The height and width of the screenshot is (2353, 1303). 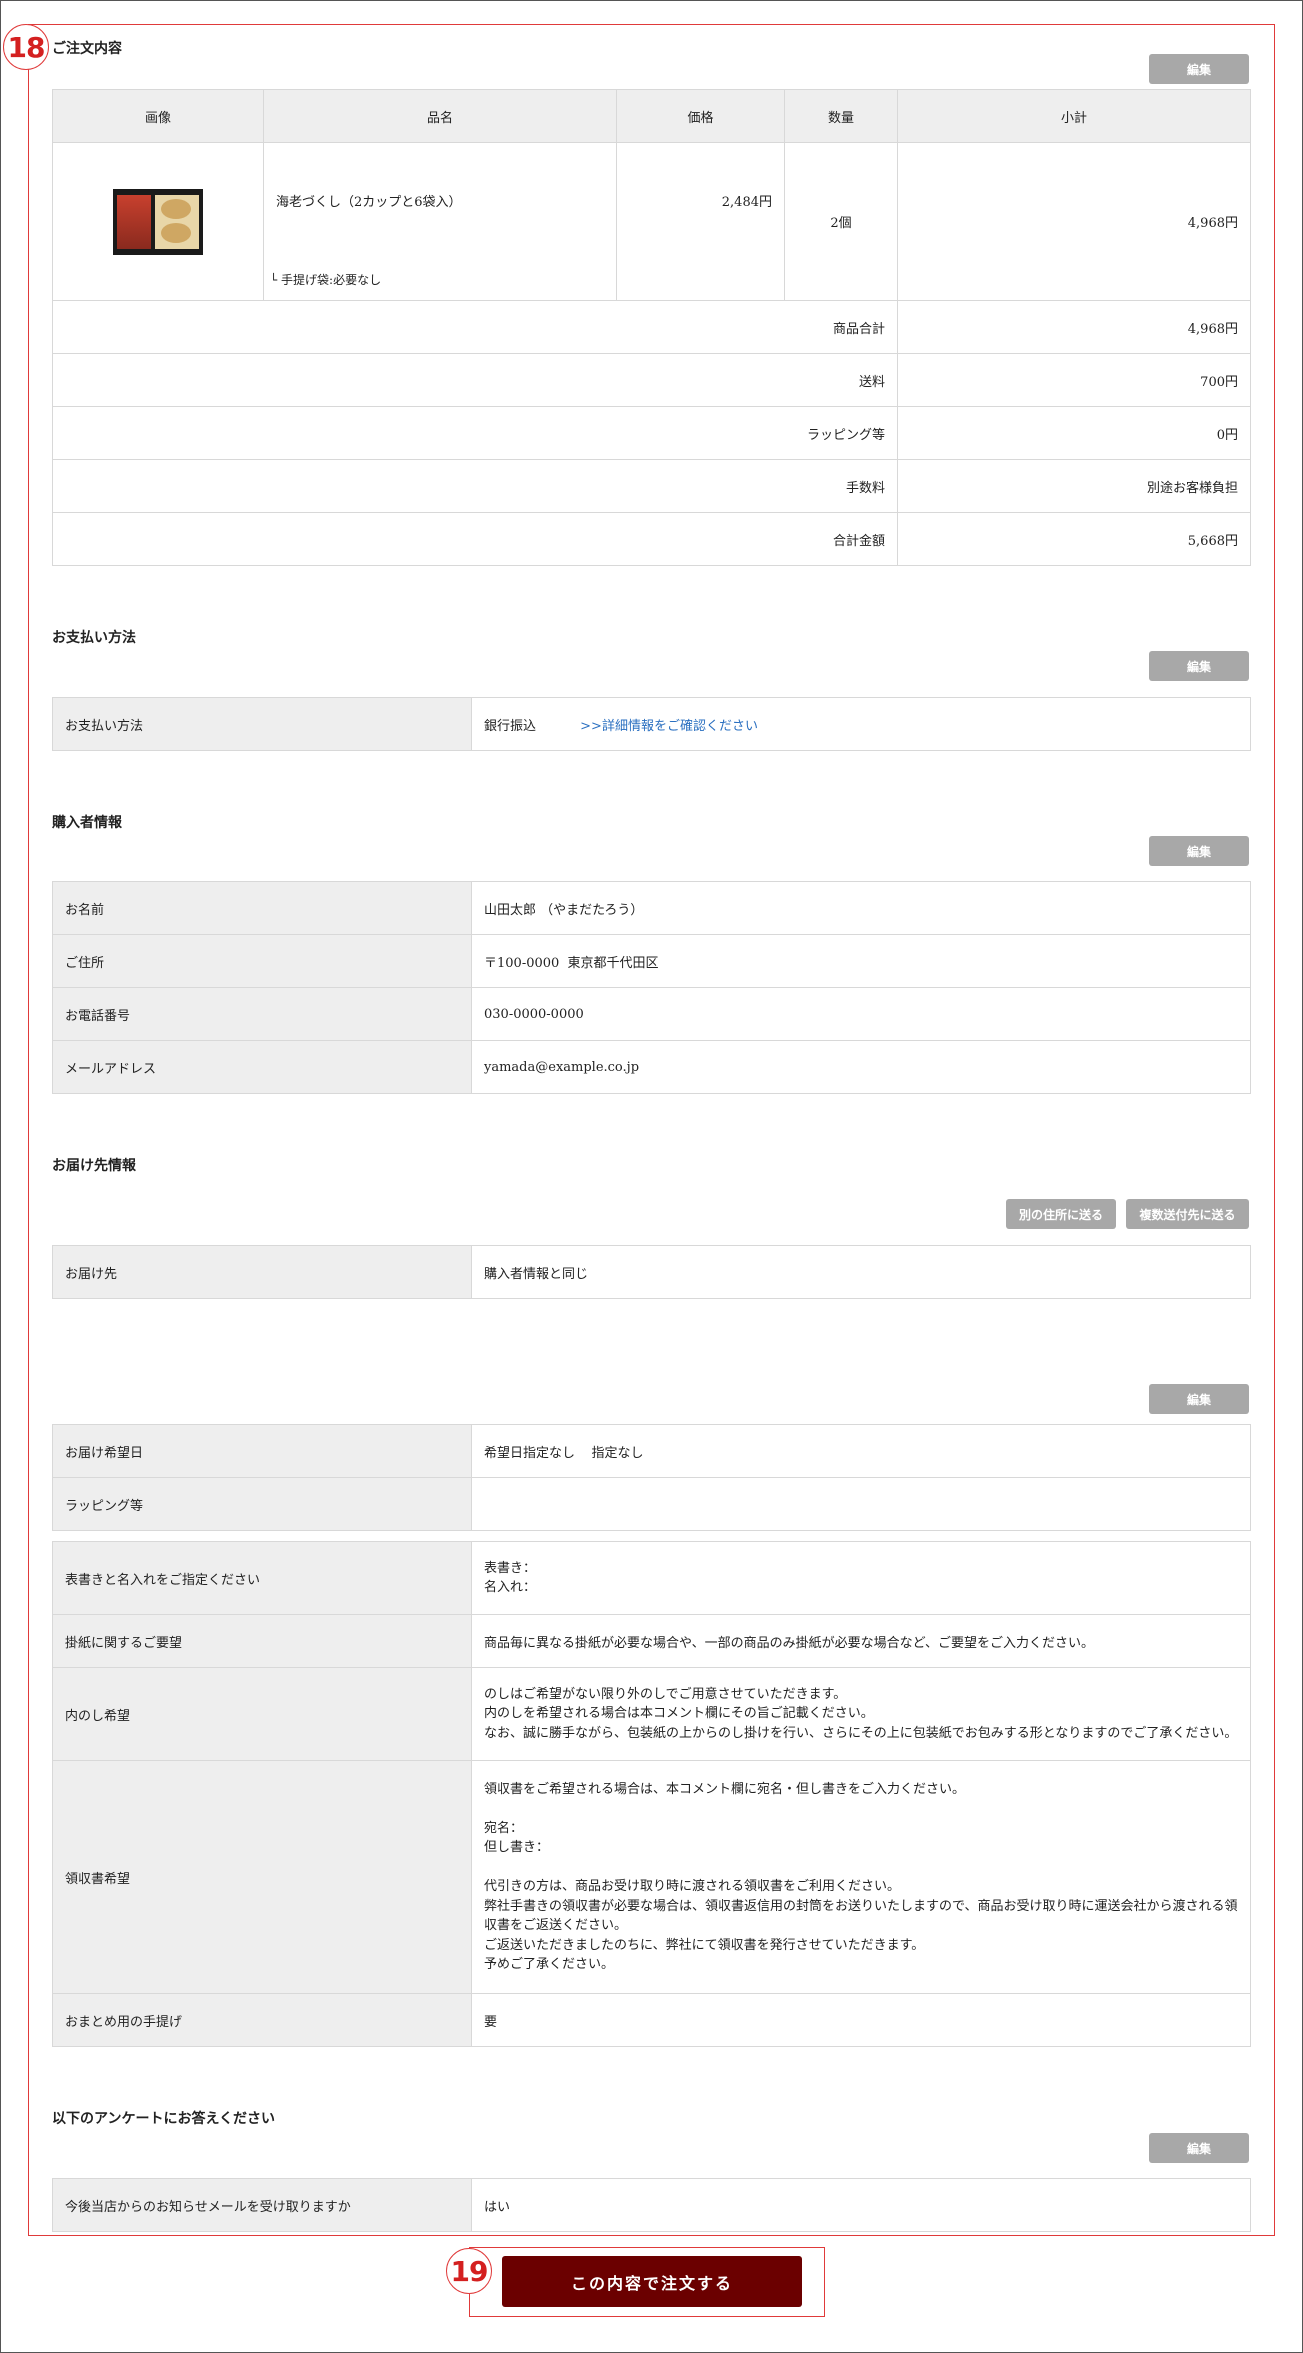 What do you see at coordinates (704, 1945) in the screenshot?
I see `receipt-line: ご返送いただきましたのちに、弊社にて領収書を発行させていただきます。` at bounding box center [704, 1945].